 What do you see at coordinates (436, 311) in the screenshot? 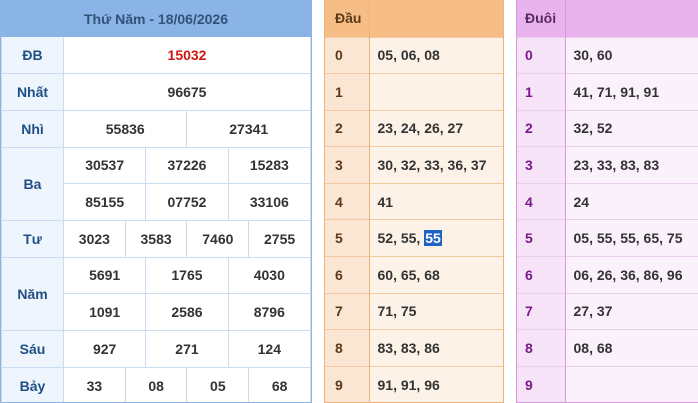
I see `dau-values: 71, 75` at bounding box center [436, 311].